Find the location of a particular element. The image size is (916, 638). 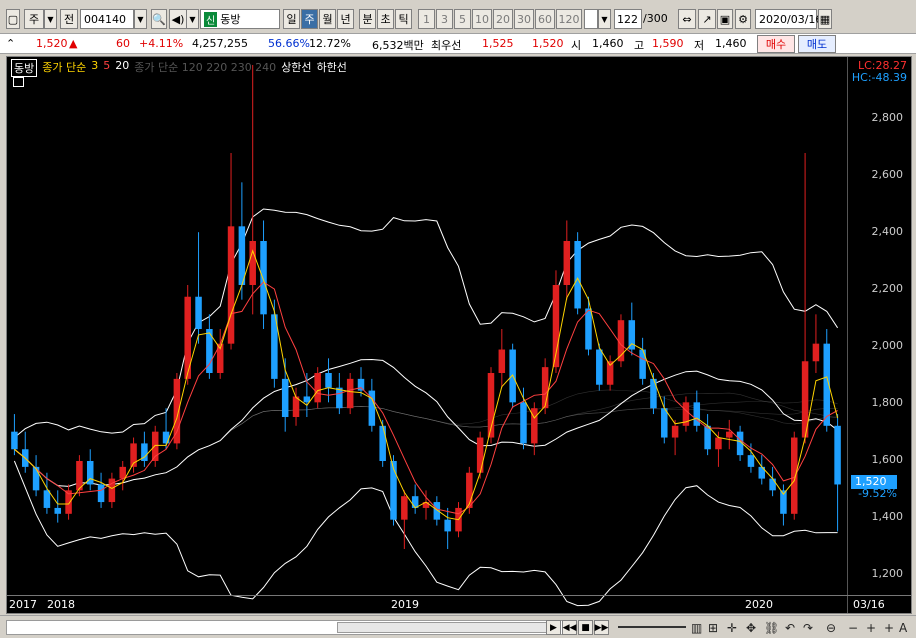

interval-20-button: 20 is located at coordinates (503, 19).